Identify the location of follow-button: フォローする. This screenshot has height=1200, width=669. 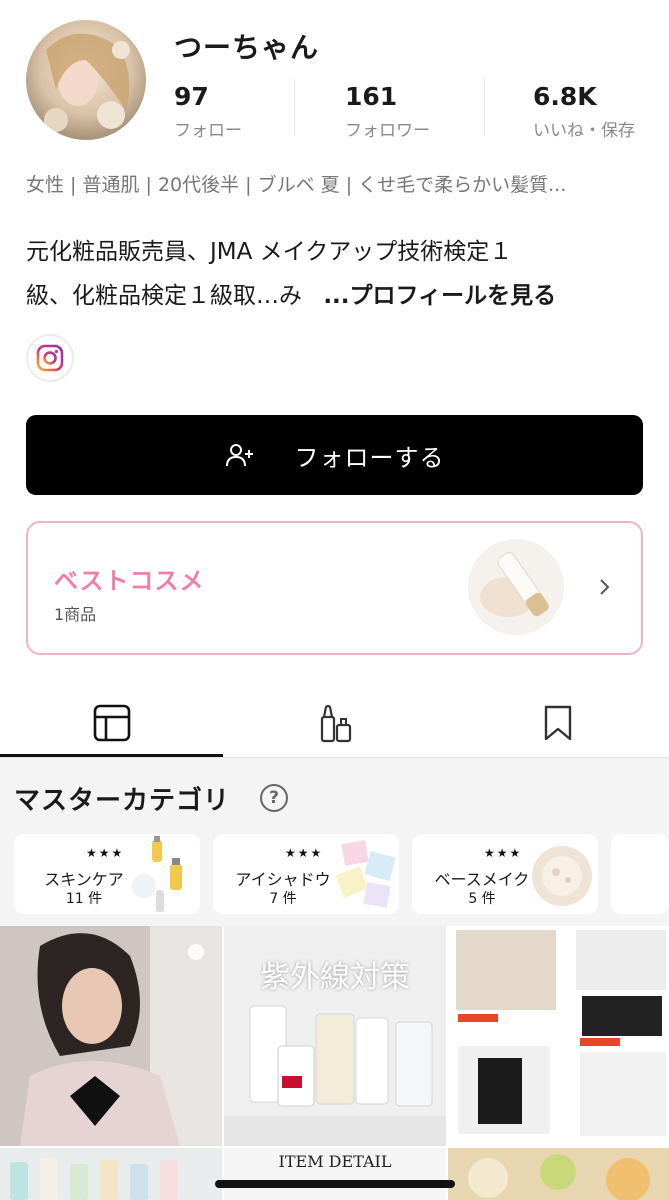
(334, 455).